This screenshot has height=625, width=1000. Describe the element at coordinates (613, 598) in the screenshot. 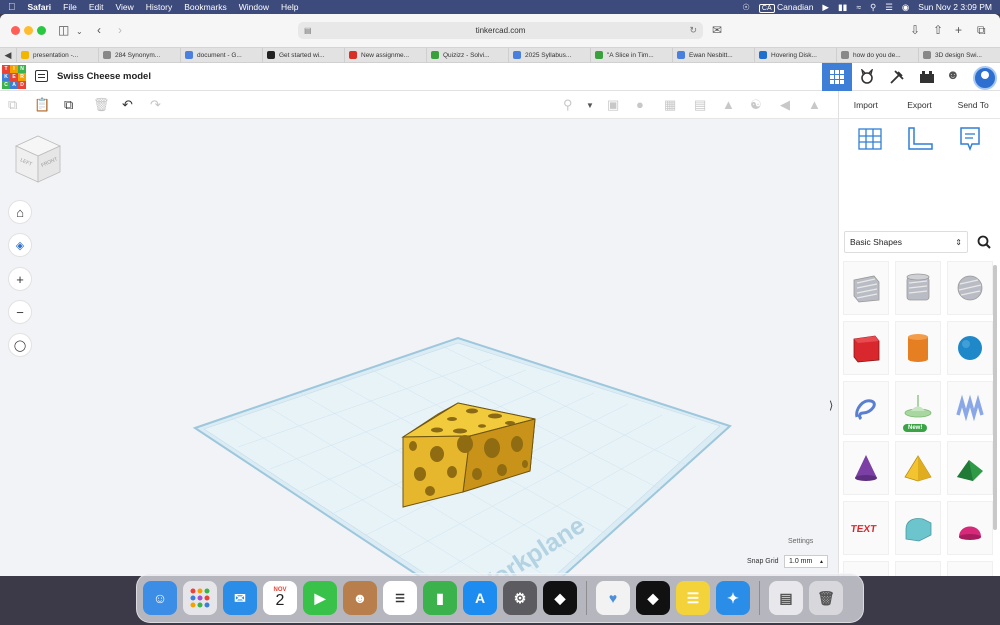

I see `keychain-icon: ♥` at that location.